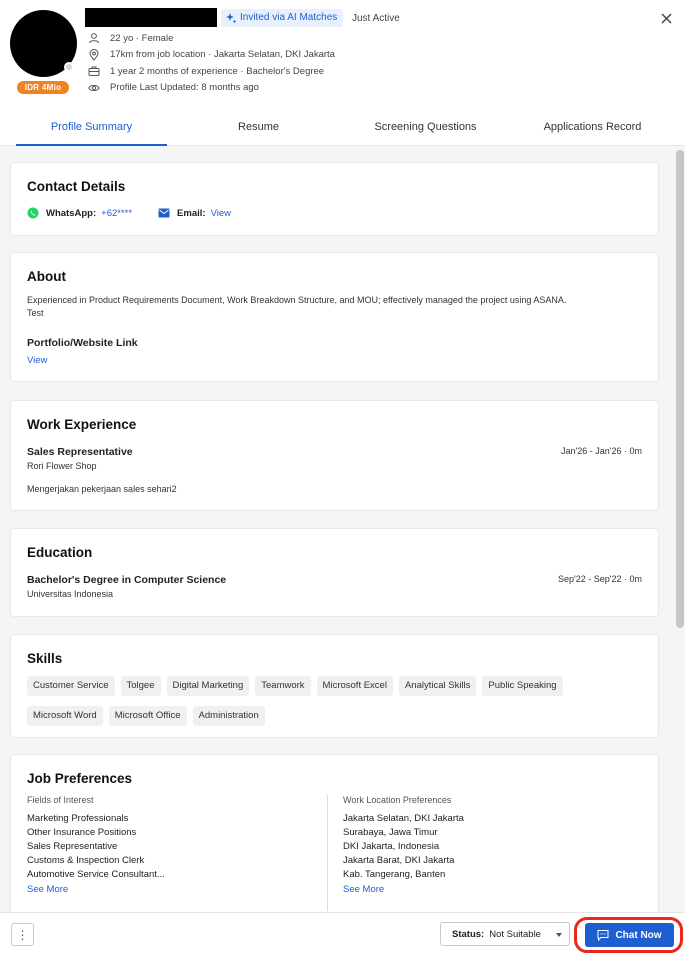 Image resolution: width=685 pixels, height=956 pixels. What do you see at coordinates (46, 276) in the screenshot?
I see `card-title: About` at bounding box center [46, 276].